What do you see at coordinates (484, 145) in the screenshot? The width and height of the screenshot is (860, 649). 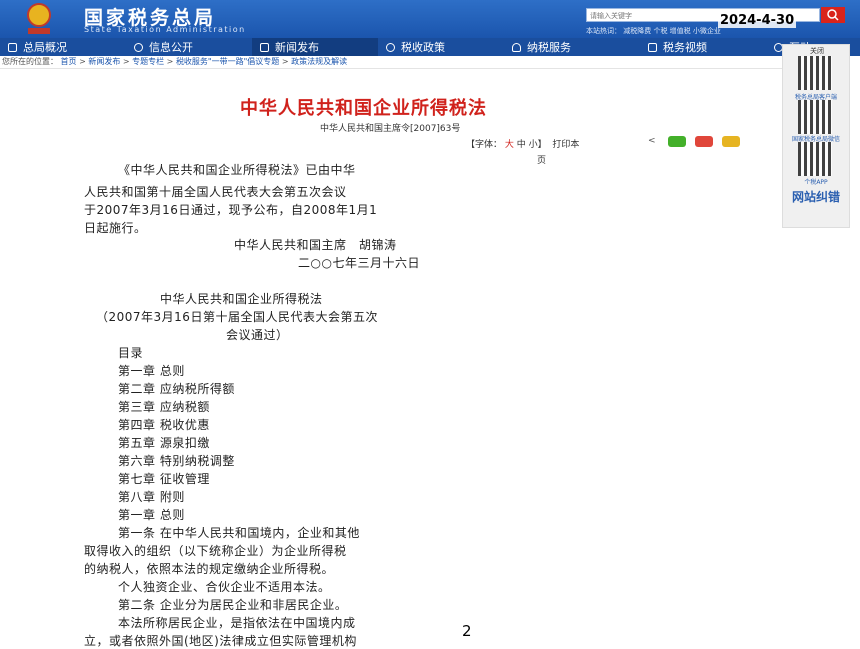 I see `font-label: 【字体：` at bounding box center [484, 145].